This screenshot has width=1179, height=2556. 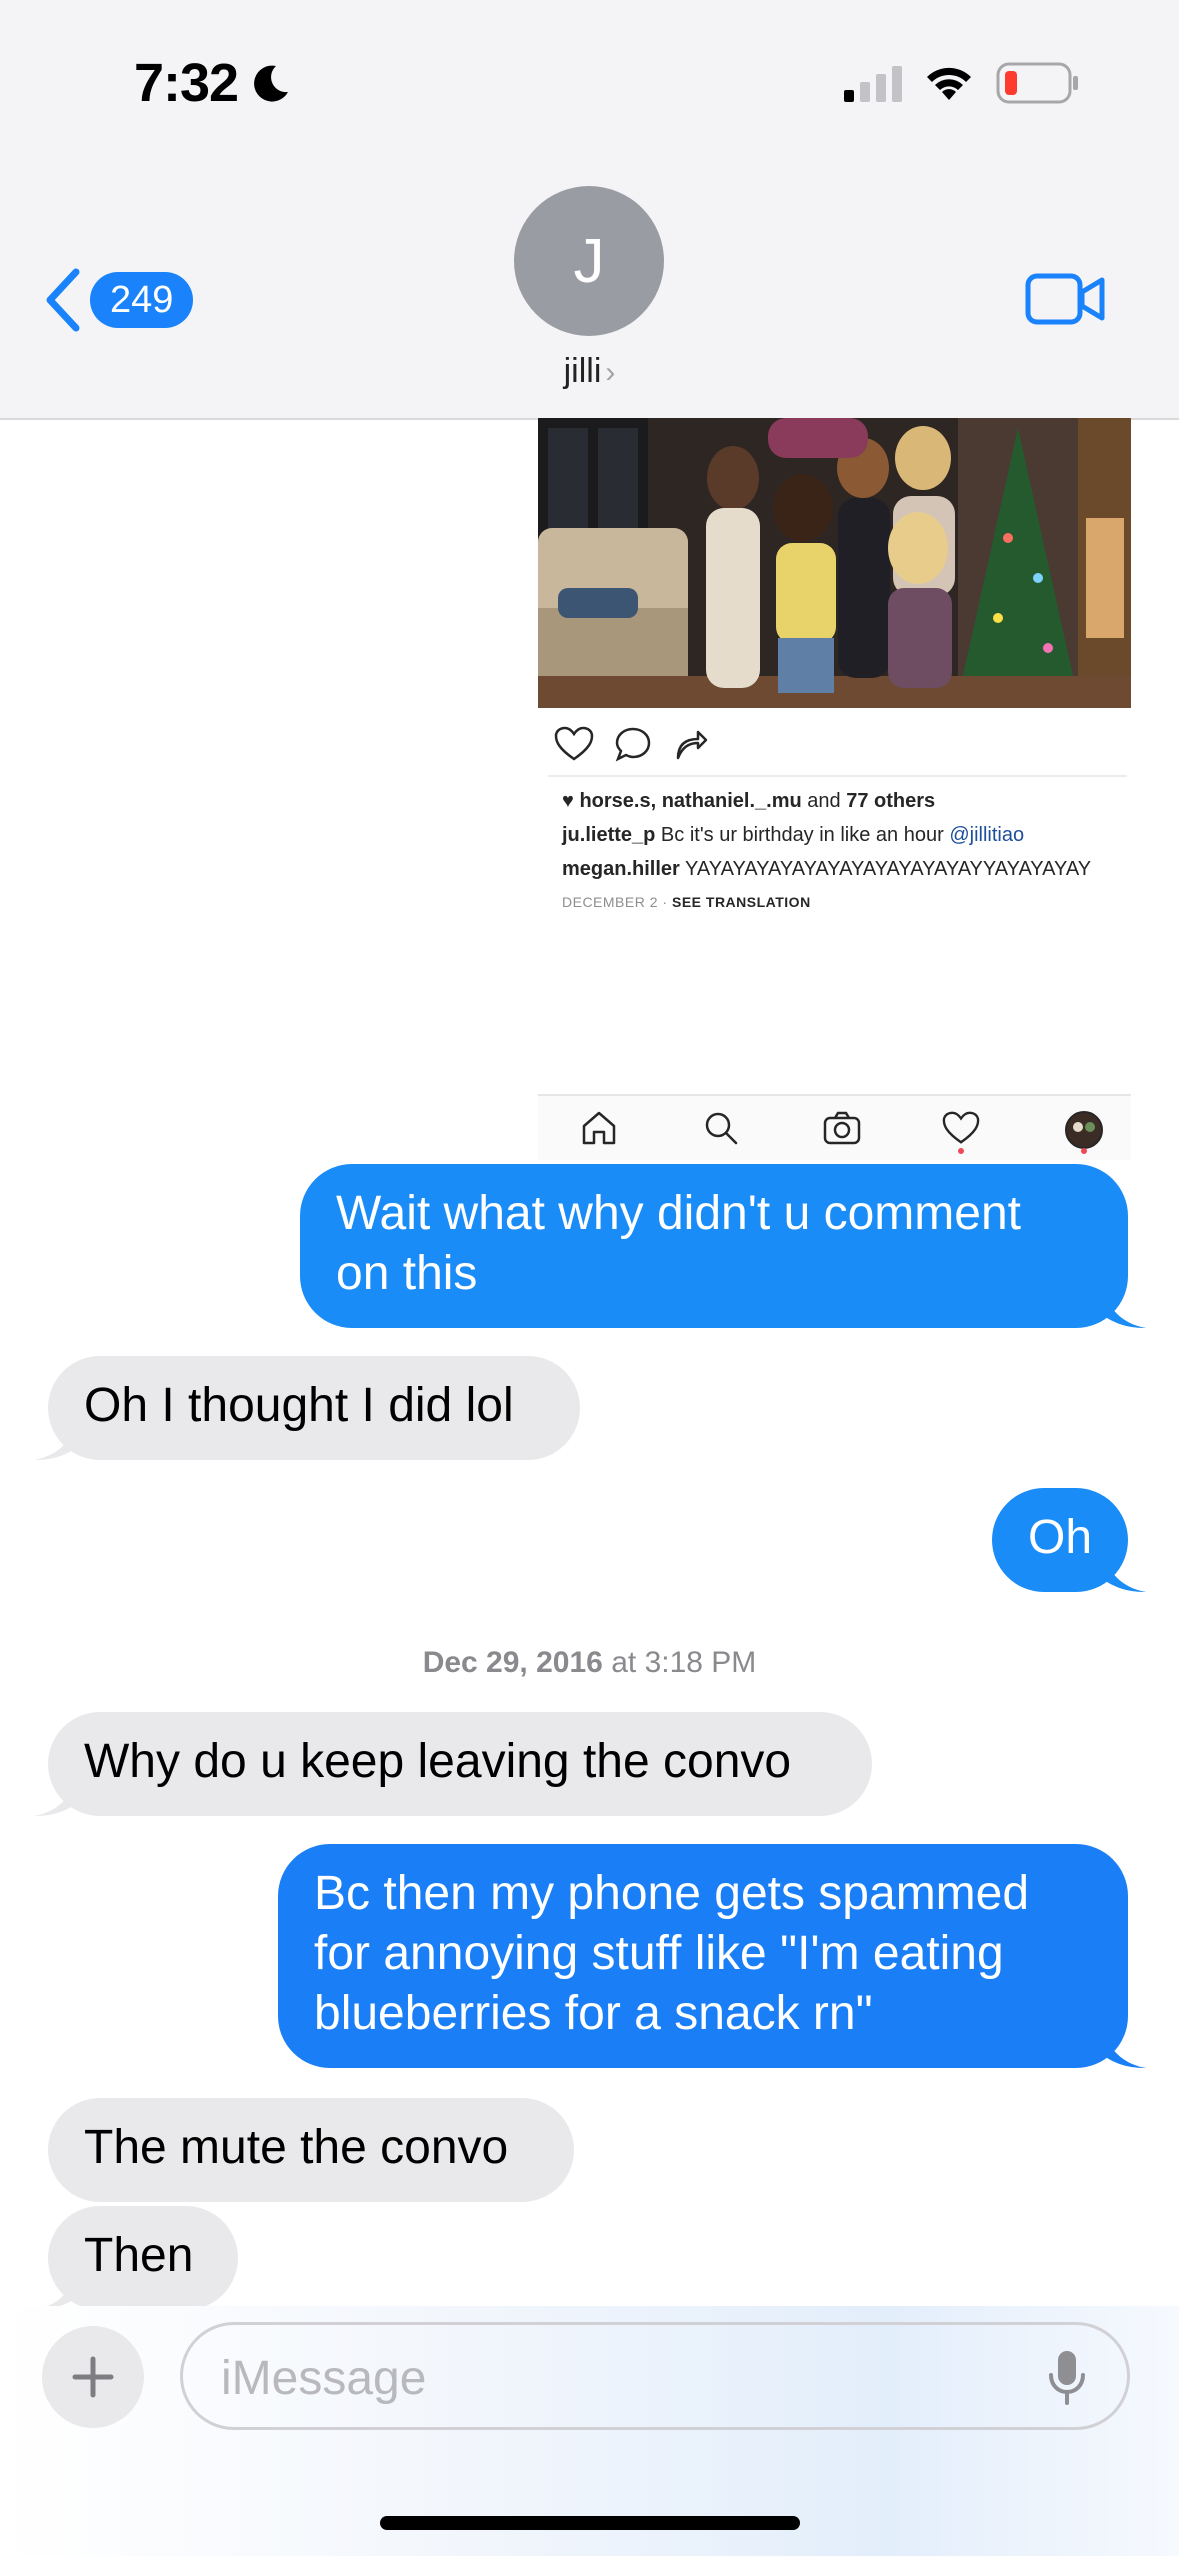 I want to click on contact-name-button: jilli ›, so click(x=589, y=371).